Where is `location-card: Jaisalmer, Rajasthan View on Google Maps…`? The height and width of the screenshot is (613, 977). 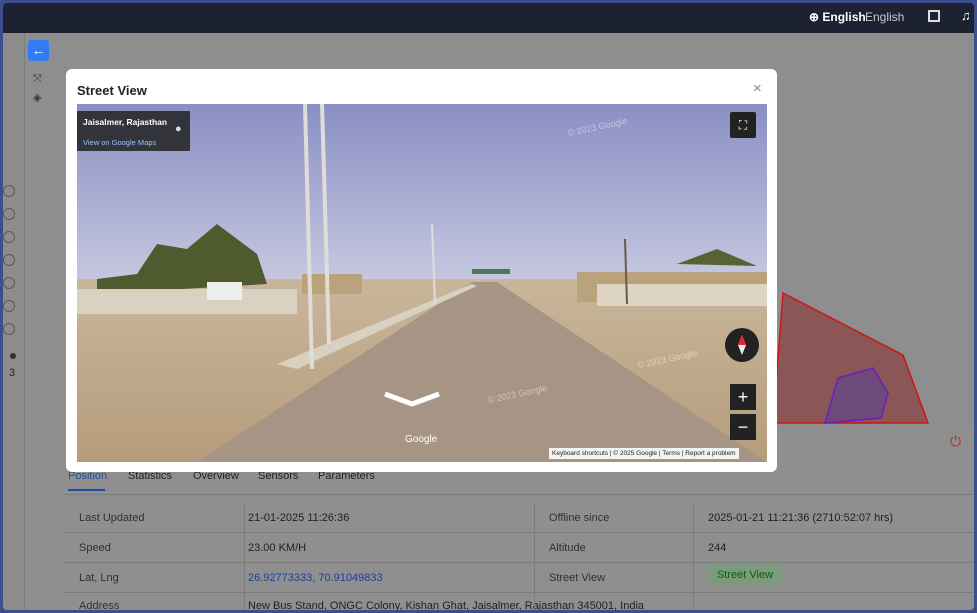 location-card: Jaisalmer, Rajasthan View on Google Maps… is located at coordinates (133, 131).